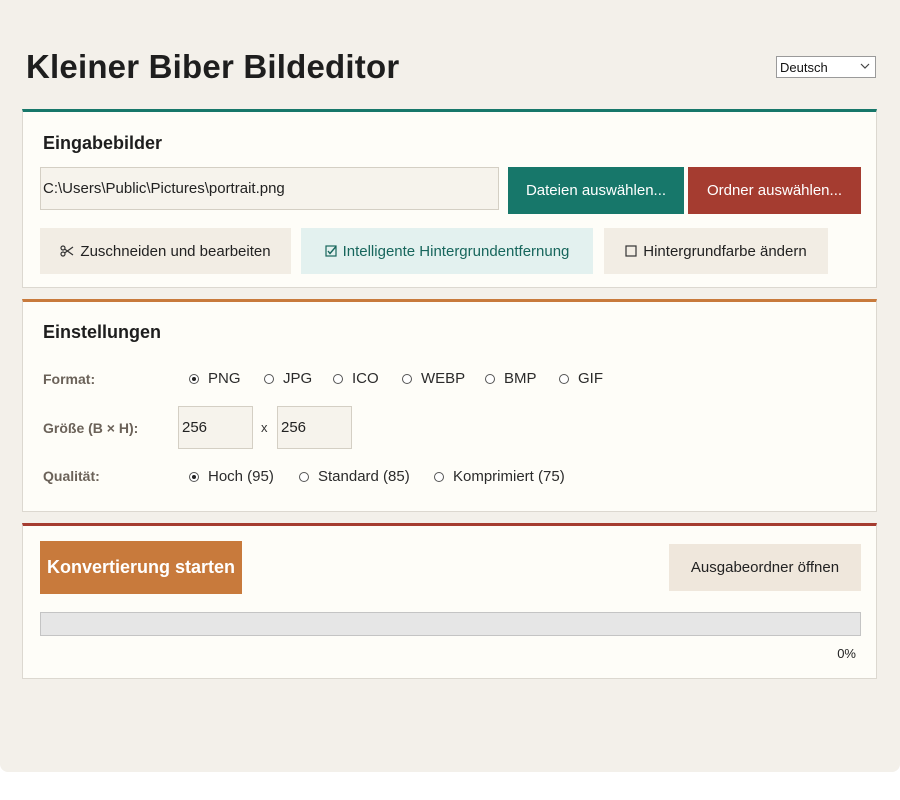  I want to click on progress-percent: 0%, so click(846, 653).